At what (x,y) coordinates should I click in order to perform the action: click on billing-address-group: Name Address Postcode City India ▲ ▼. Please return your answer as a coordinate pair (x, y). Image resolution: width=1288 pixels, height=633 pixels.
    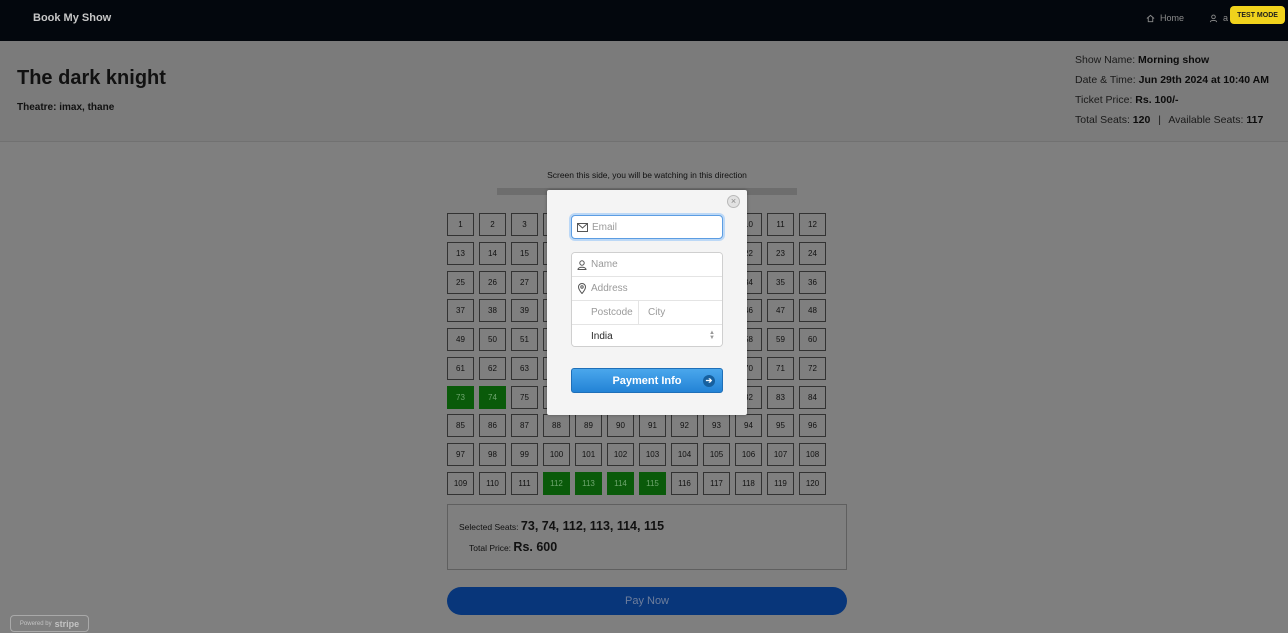
    Looking at the image, I should click on (647, 299).